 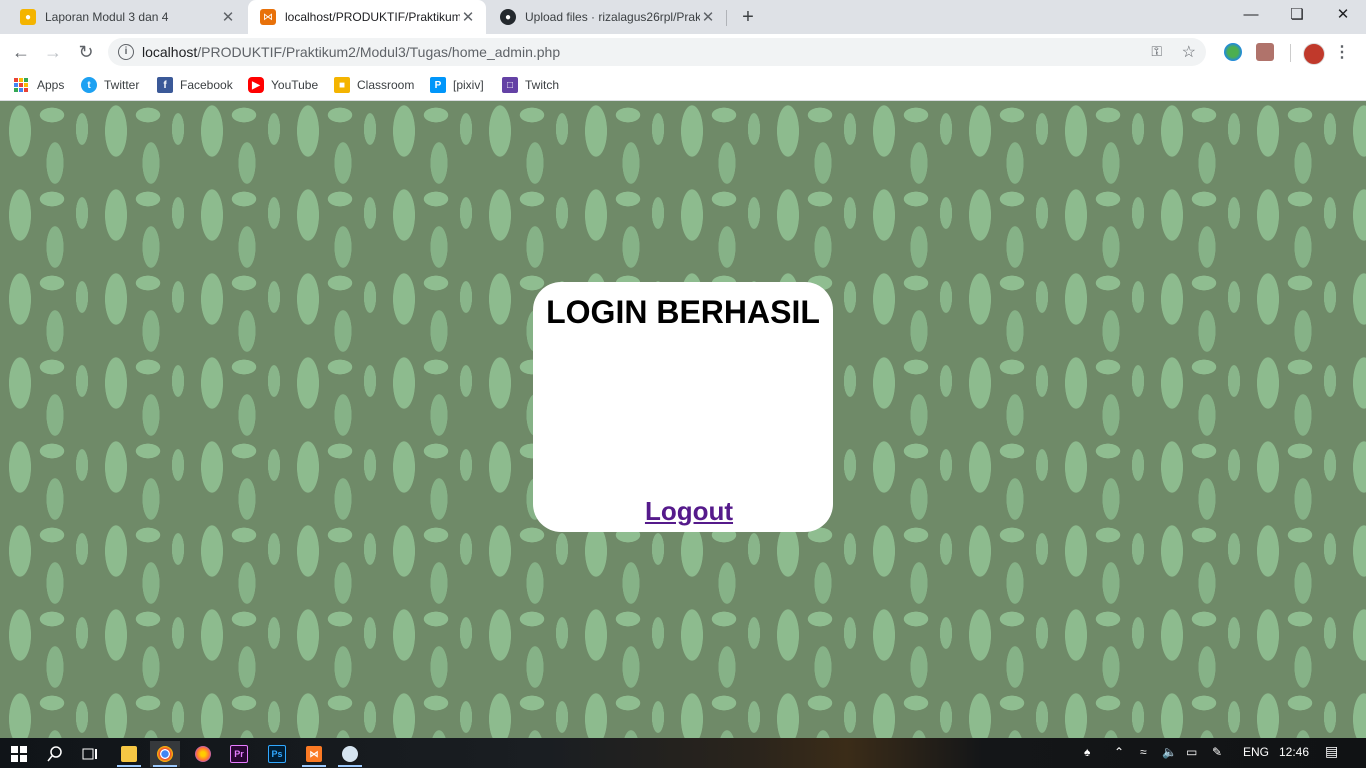 I want to click on menu-icon: ⋮, so click(x=1342, y=53).